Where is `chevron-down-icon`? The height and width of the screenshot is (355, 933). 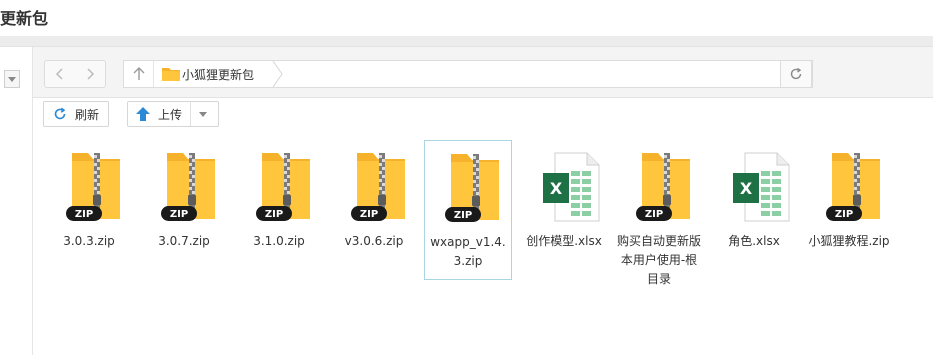
chevron-down-icon is located at coordinates (203, 114).